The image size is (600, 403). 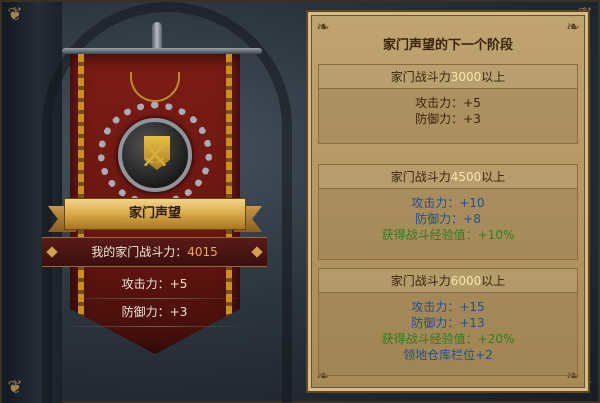 I want to click on tier-threshold: 3000, so click(x=466, y=77).